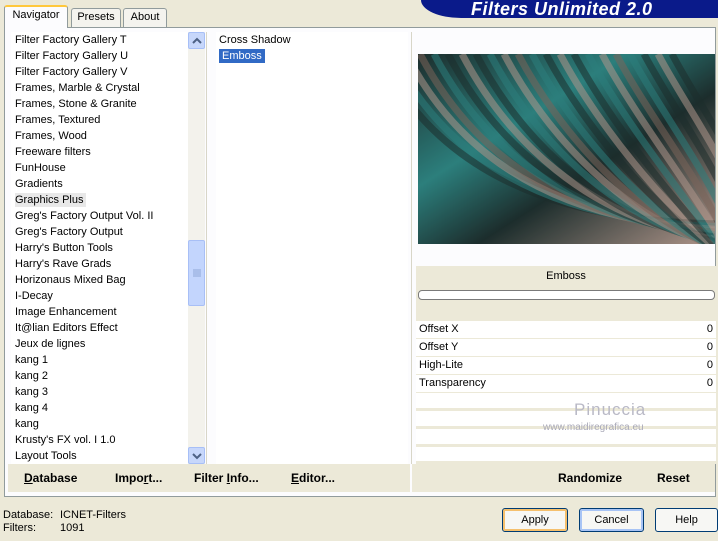  Describe the element at coordinates (34, 296) in the screenshot. I see `category-label: I-Decay` at that location.